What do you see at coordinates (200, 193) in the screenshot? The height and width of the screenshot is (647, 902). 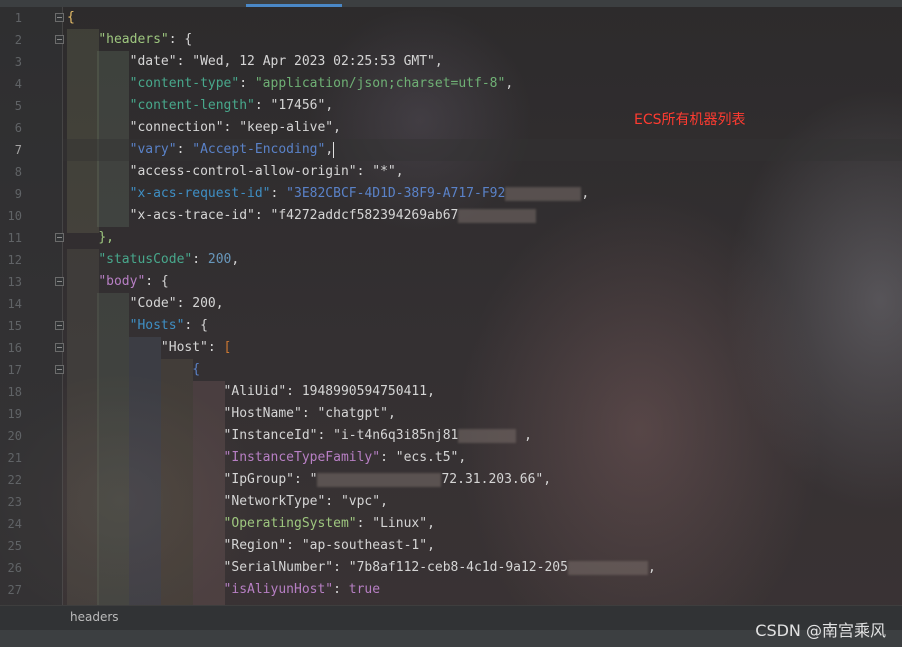 I see `json-key: "x-acs-request-id"` at bounding box center [200, 193].